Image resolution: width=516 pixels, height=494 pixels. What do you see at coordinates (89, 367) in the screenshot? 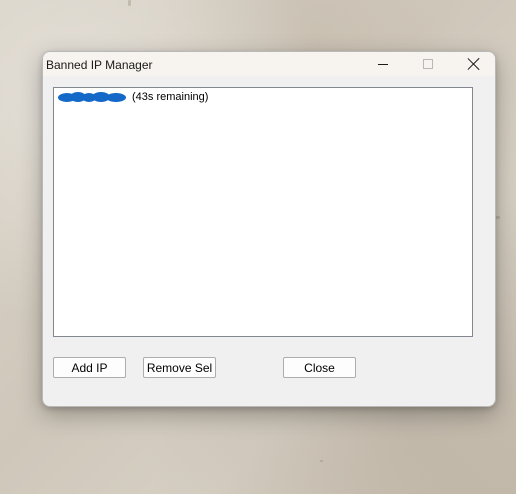
I see `add-ip-button: Add IP` at bounding box center [89, 367].